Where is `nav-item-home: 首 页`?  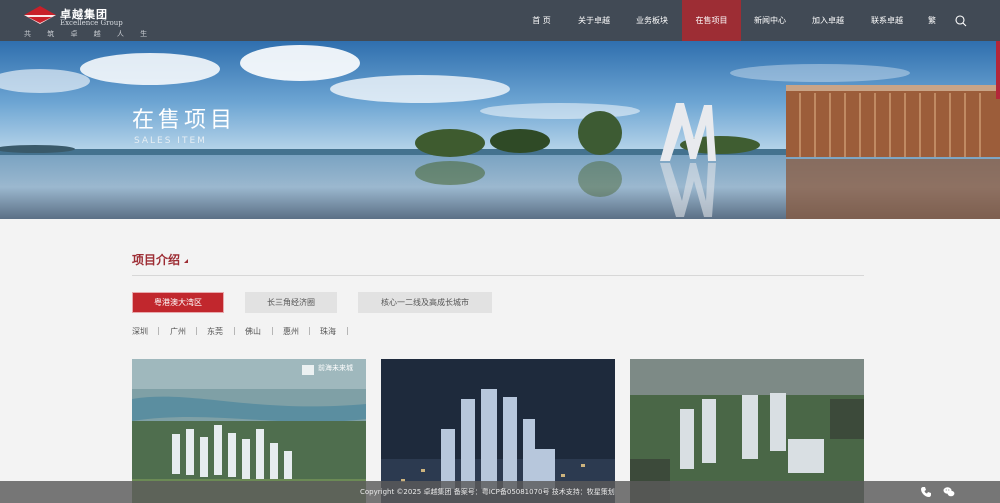
nav-item-home: 首 页 is located at coordinates (541, 20).